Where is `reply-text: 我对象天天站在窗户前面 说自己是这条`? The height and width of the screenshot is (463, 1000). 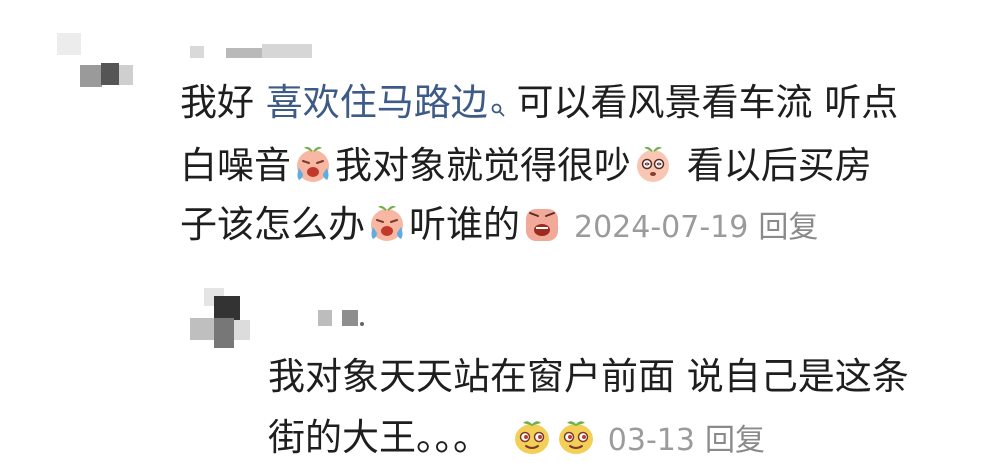
reply-text: 我对象天天站在窗户前面 说自己是这条 is located at coordinates (588, 376).